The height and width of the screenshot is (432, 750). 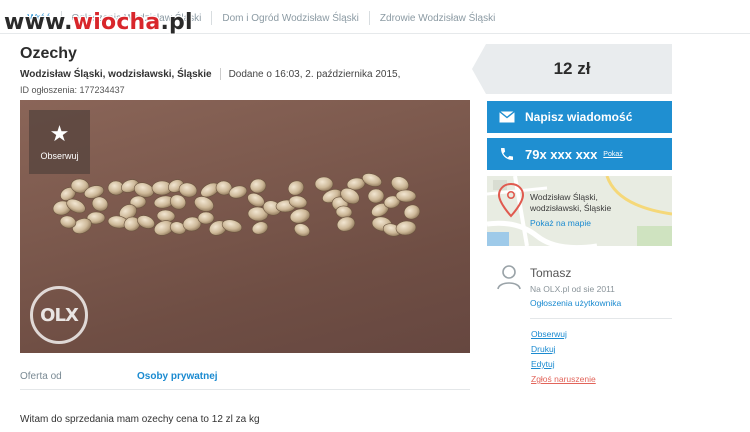 What do you see at coordinates (437, 18) in the screenshot?
I see `breadcrumb-item-health: Zdrowie Wodzisław Śląski` at bounding box center [437, 18].